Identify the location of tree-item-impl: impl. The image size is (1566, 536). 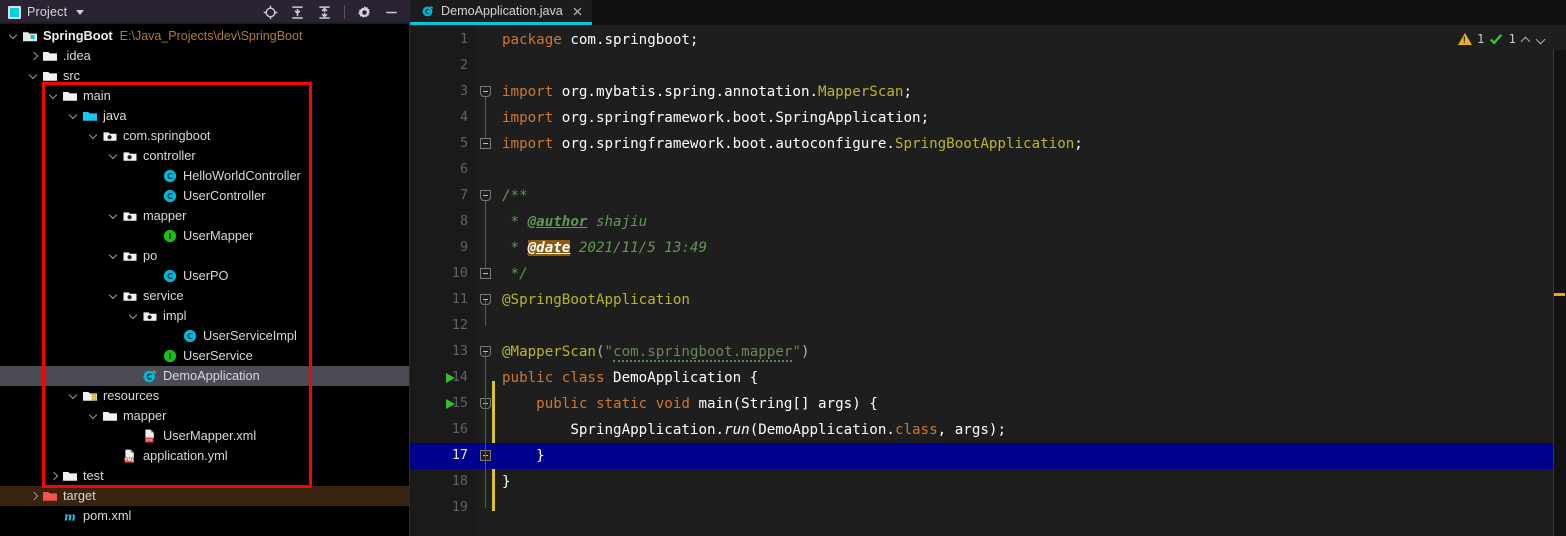
(204, 316).